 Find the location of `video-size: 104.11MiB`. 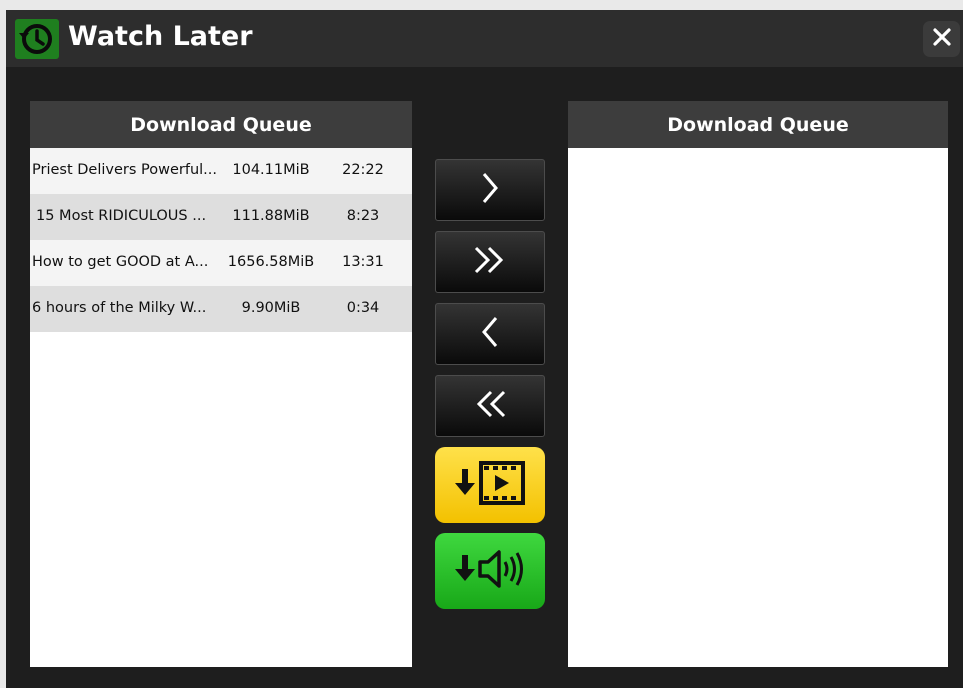

video-size: 104.11MiB is located at coordinates (271, 170).